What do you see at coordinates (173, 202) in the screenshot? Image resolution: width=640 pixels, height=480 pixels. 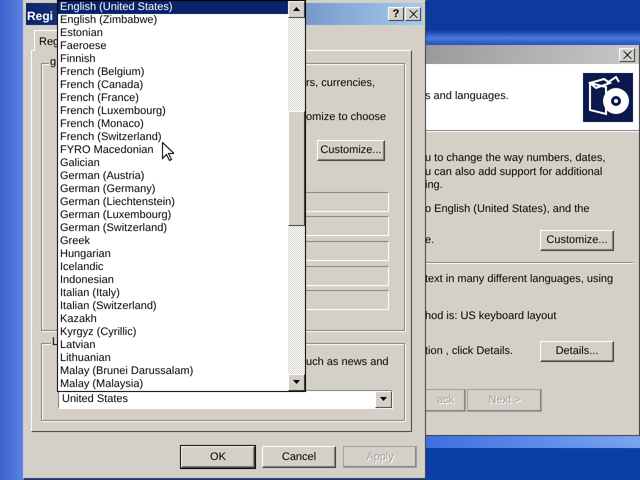 I see `list-item: German (Liechtenstein)` at bounding box center [173, 202].